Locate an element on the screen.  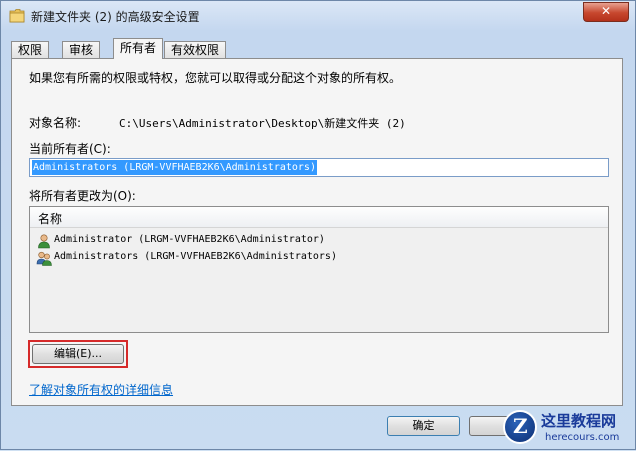
name-column-label: 名称 is located at coordinates (50, 219).